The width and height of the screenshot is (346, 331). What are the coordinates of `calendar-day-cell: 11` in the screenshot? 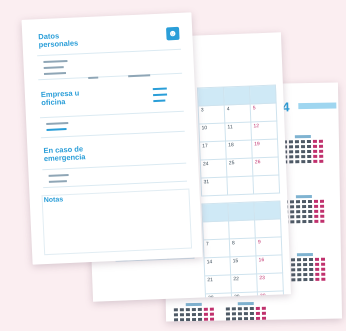 It's located at (239, 132).